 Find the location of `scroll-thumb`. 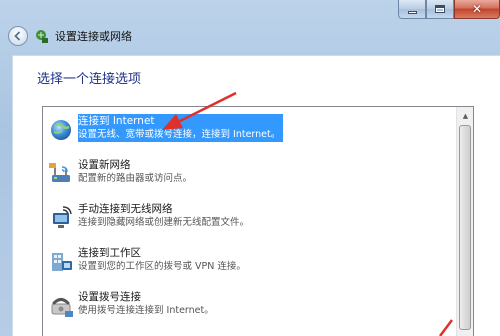

scroll-thumb is located at coordinates (465, 227).